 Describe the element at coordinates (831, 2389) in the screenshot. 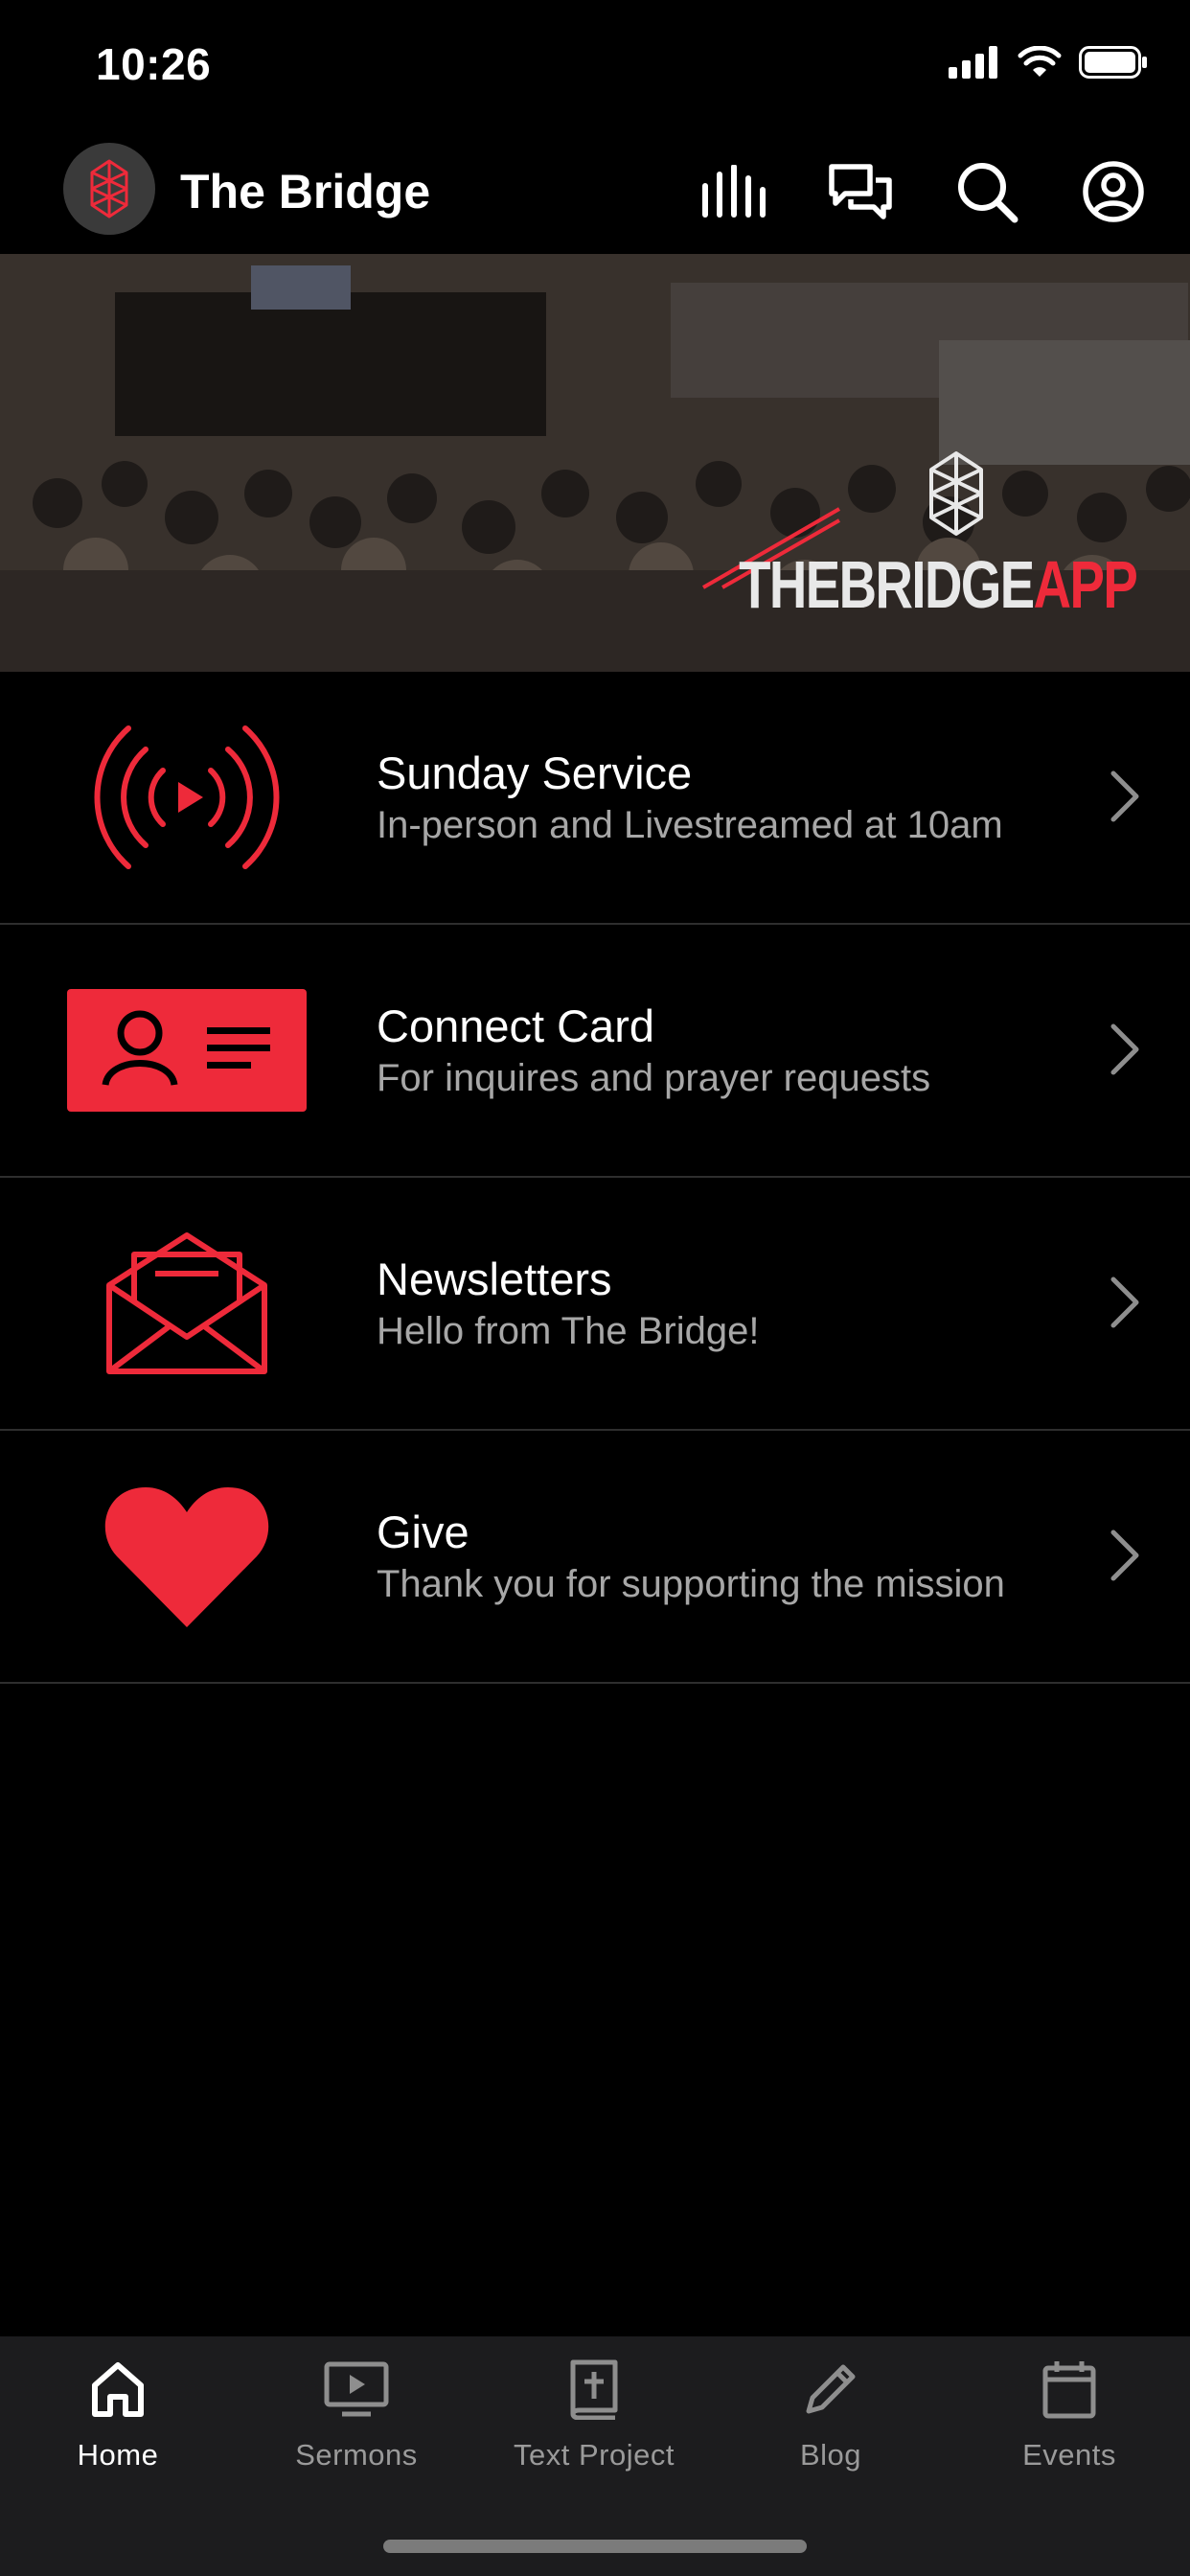

I see `pencil-icon` at that location.